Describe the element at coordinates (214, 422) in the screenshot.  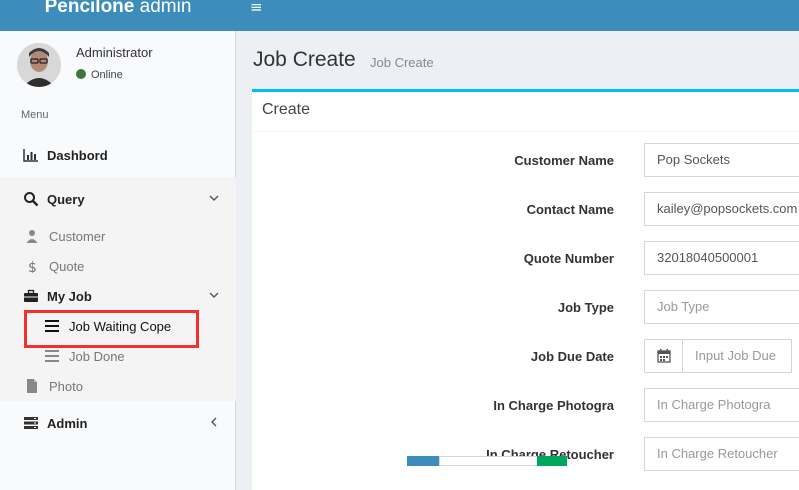
I see `chevron-left-icon` at that location.